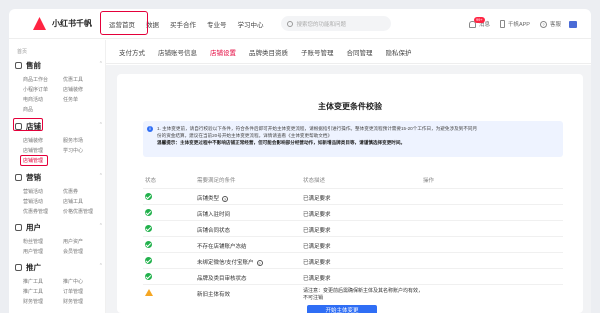 The width and height of the screenshot is (600, 313). Describe the element at coordinates (214, 295) in the screenshot. I see `condition-text: 新旧主体有效` at that location.